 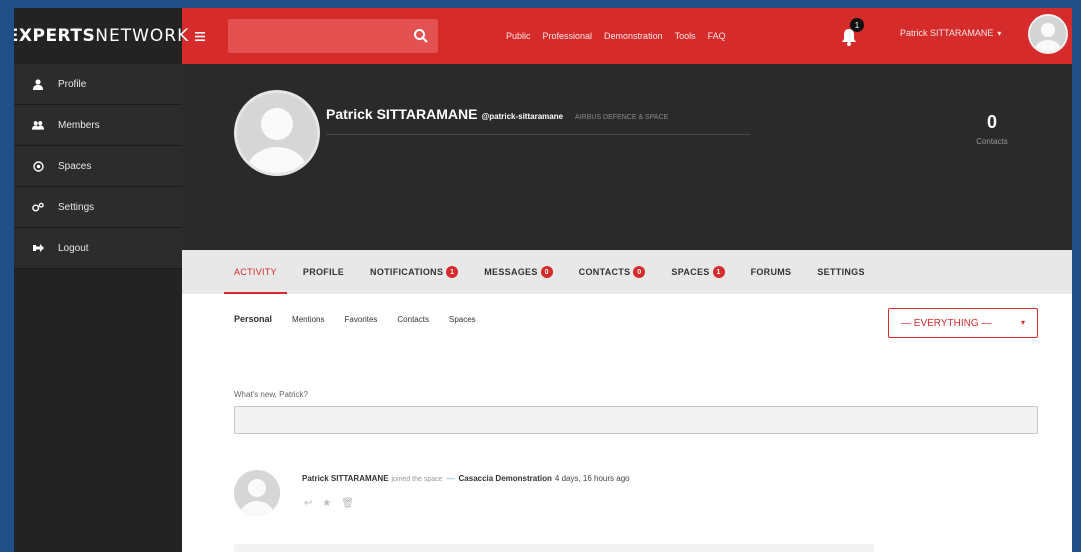 I want to click on filter-selected-value: — EVERYTHING —, so click(x=946, y=323).